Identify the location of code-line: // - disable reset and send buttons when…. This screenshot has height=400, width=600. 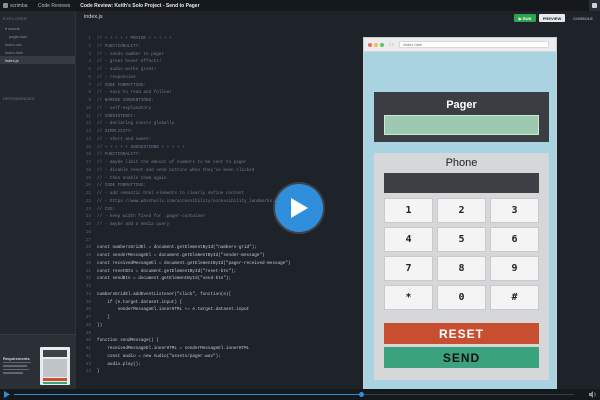
(175, 170).